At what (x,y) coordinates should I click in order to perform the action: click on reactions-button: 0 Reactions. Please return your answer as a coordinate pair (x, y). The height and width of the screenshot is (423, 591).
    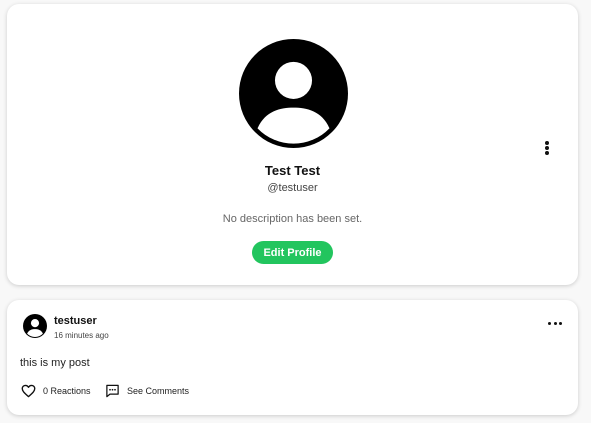
    Looking at the image, I should click on (56, 391).